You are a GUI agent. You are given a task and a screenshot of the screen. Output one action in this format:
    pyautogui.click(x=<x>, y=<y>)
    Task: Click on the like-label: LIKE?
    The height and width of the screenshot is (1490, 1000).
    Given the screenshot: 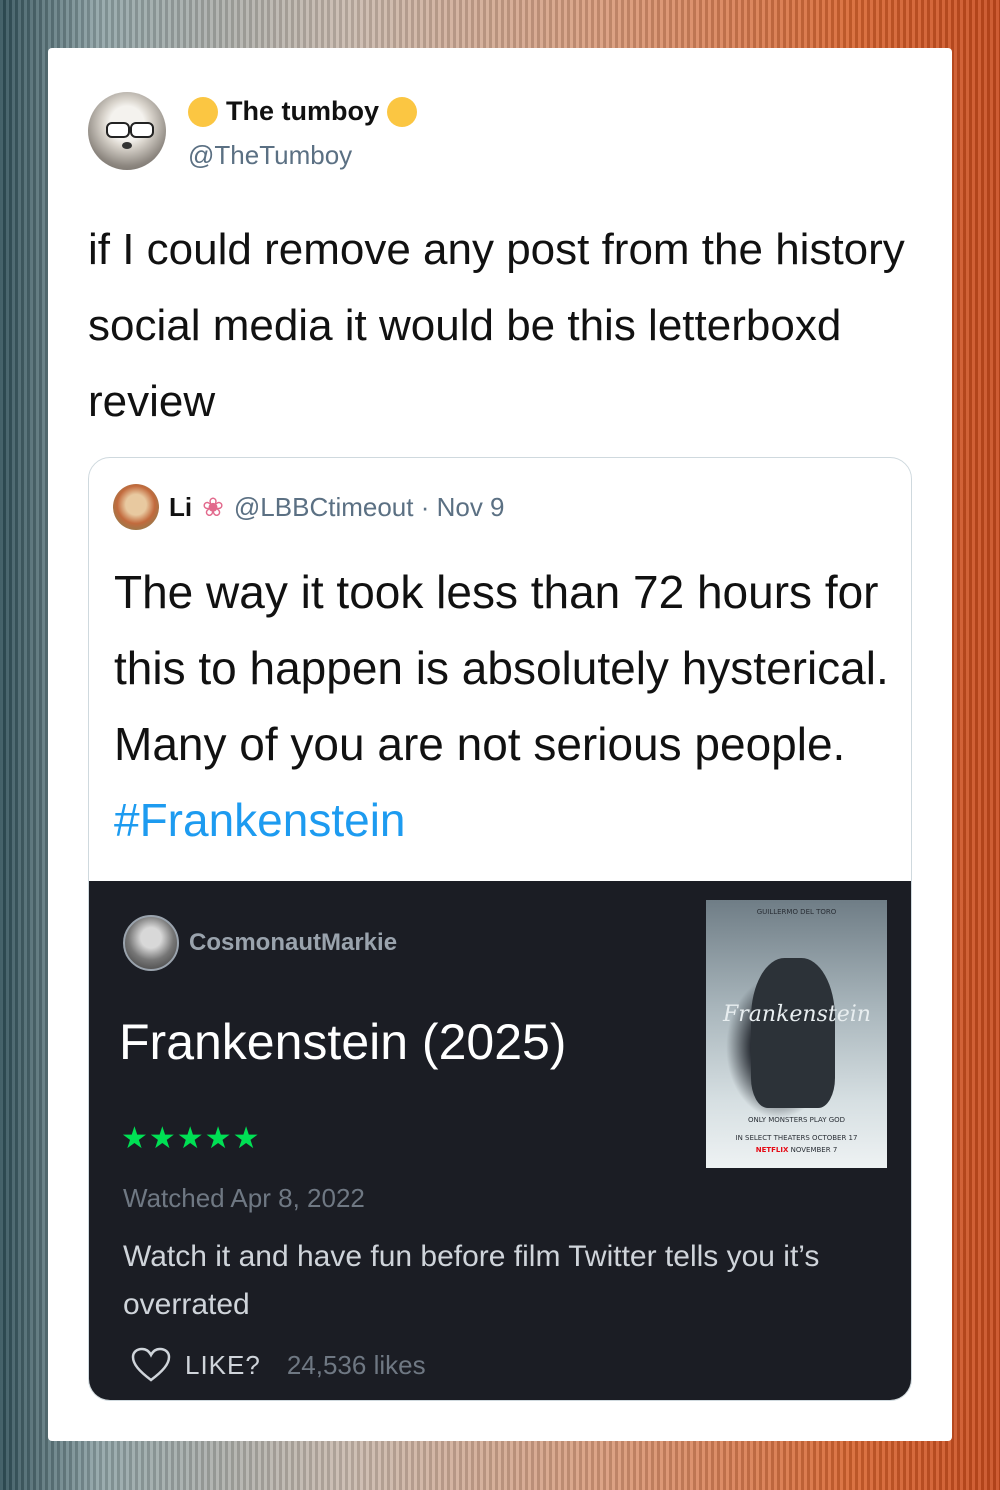 What is the action you would take?
    pyautogui.click(x=223, y=1364)
    